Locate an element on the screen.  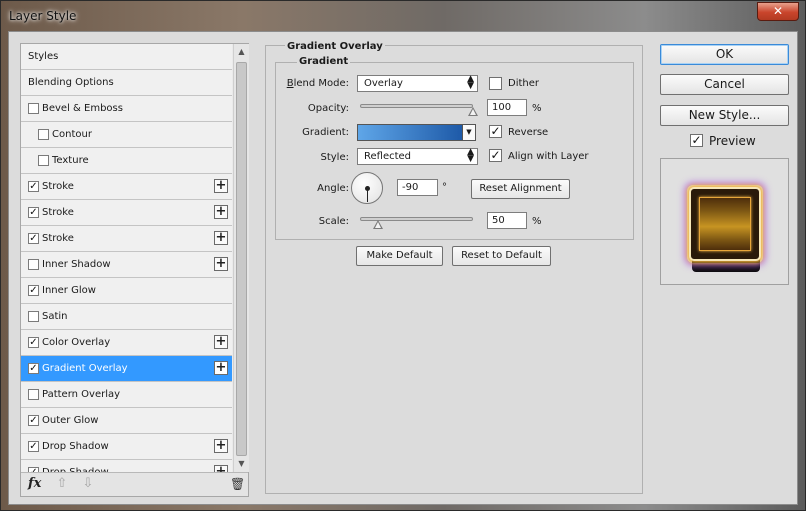
style-item-label: Contour is located at coordinates (72, 134).